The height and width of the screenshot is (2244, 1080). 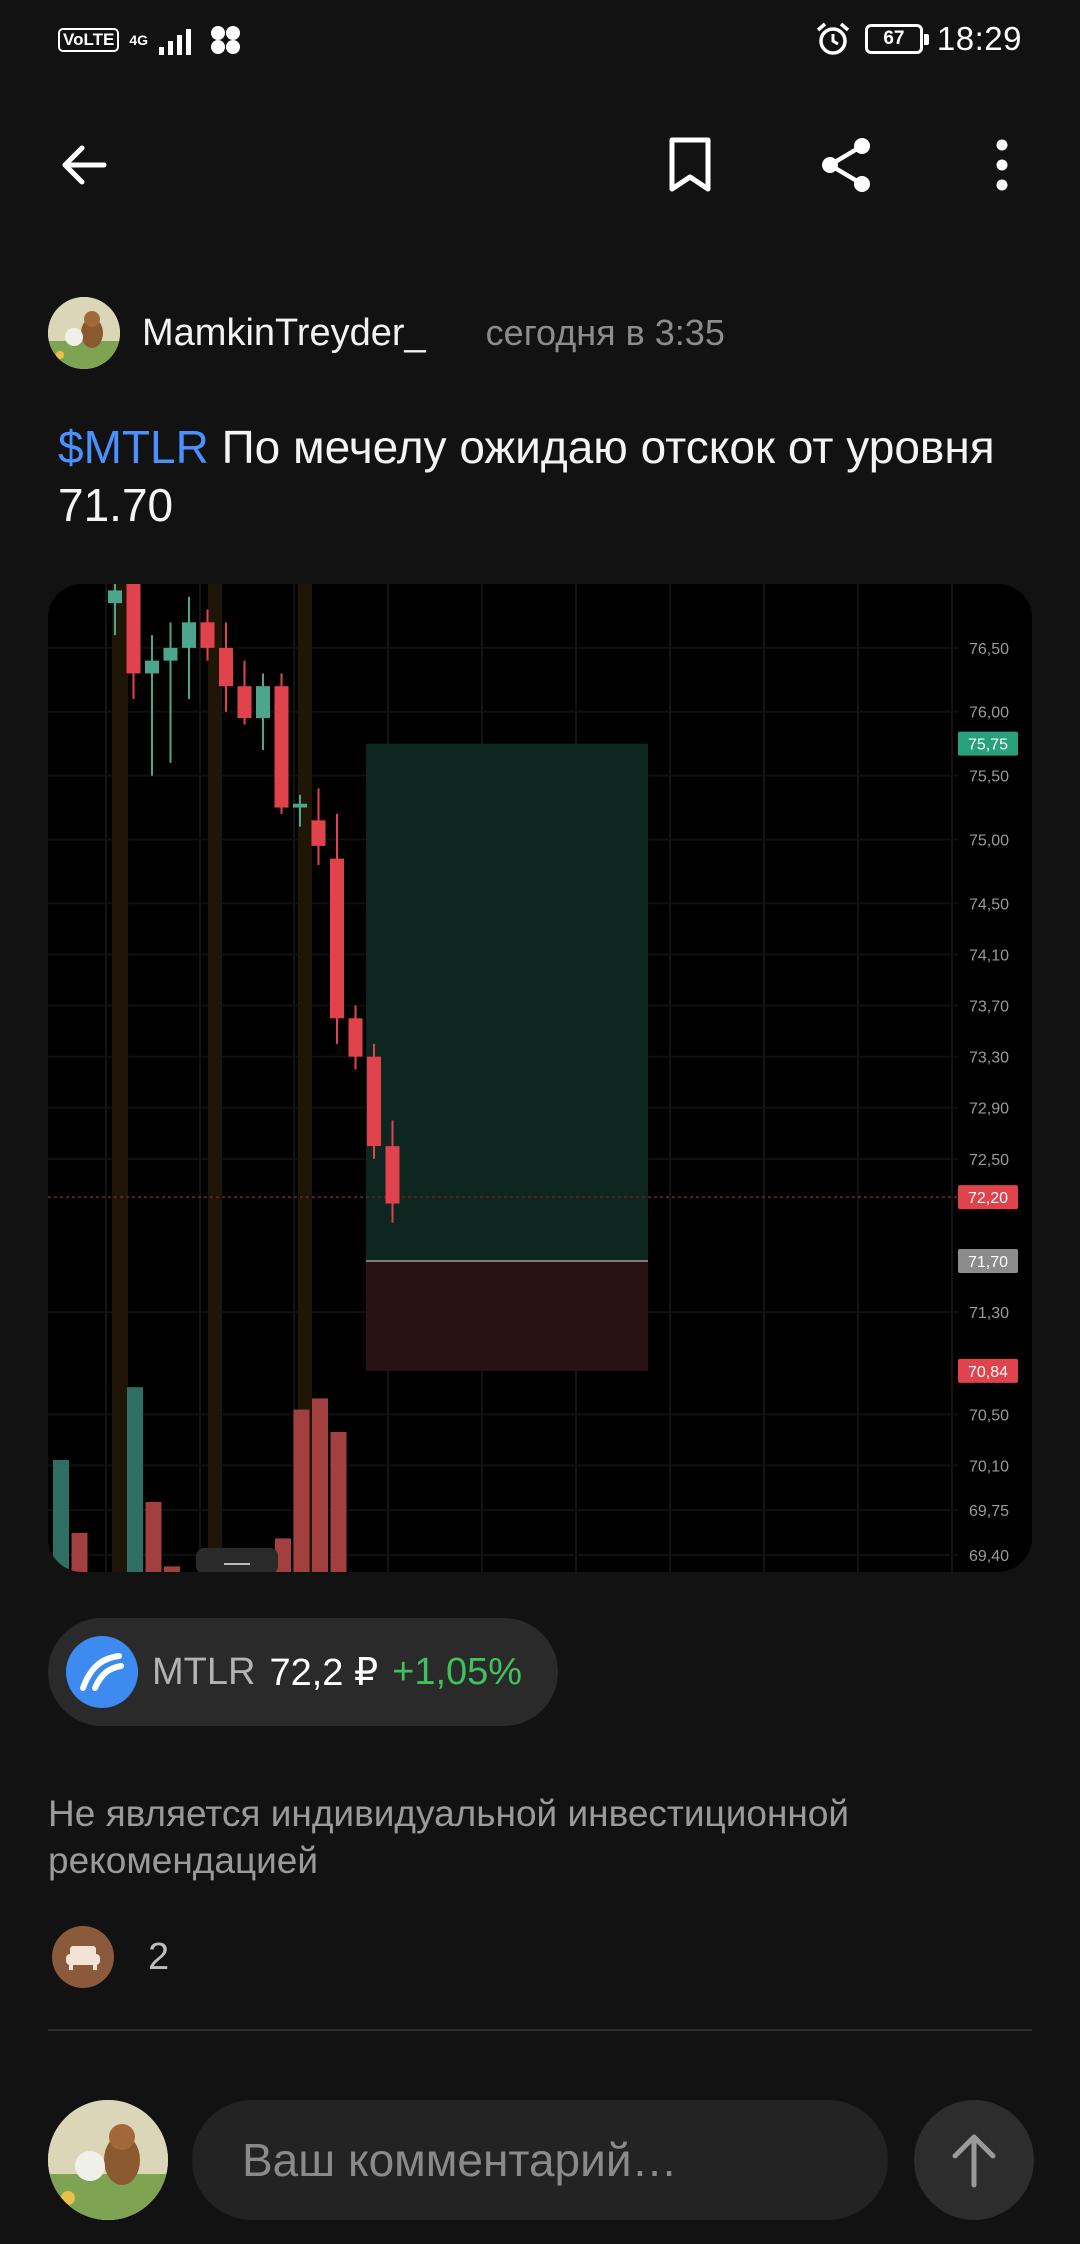 I want to click on reaction-button: 2, so click(x=110, y=1957).